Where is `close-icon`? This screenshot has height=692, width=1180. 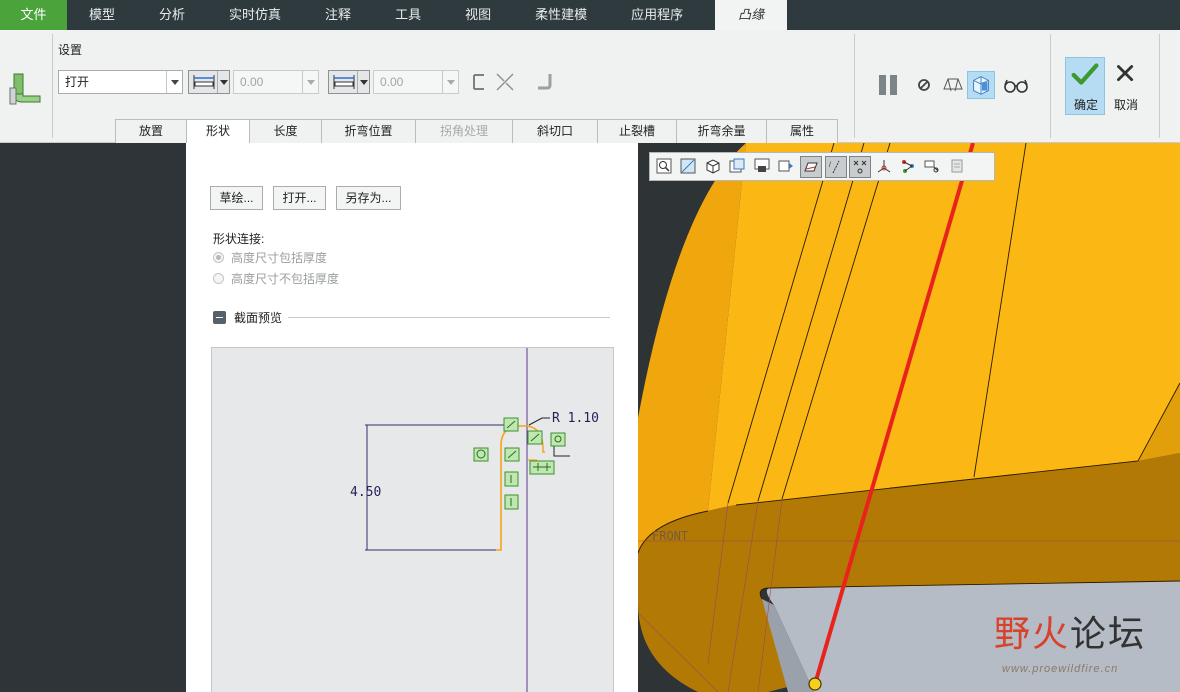 close-icon is located at coordinates (1125, 73).